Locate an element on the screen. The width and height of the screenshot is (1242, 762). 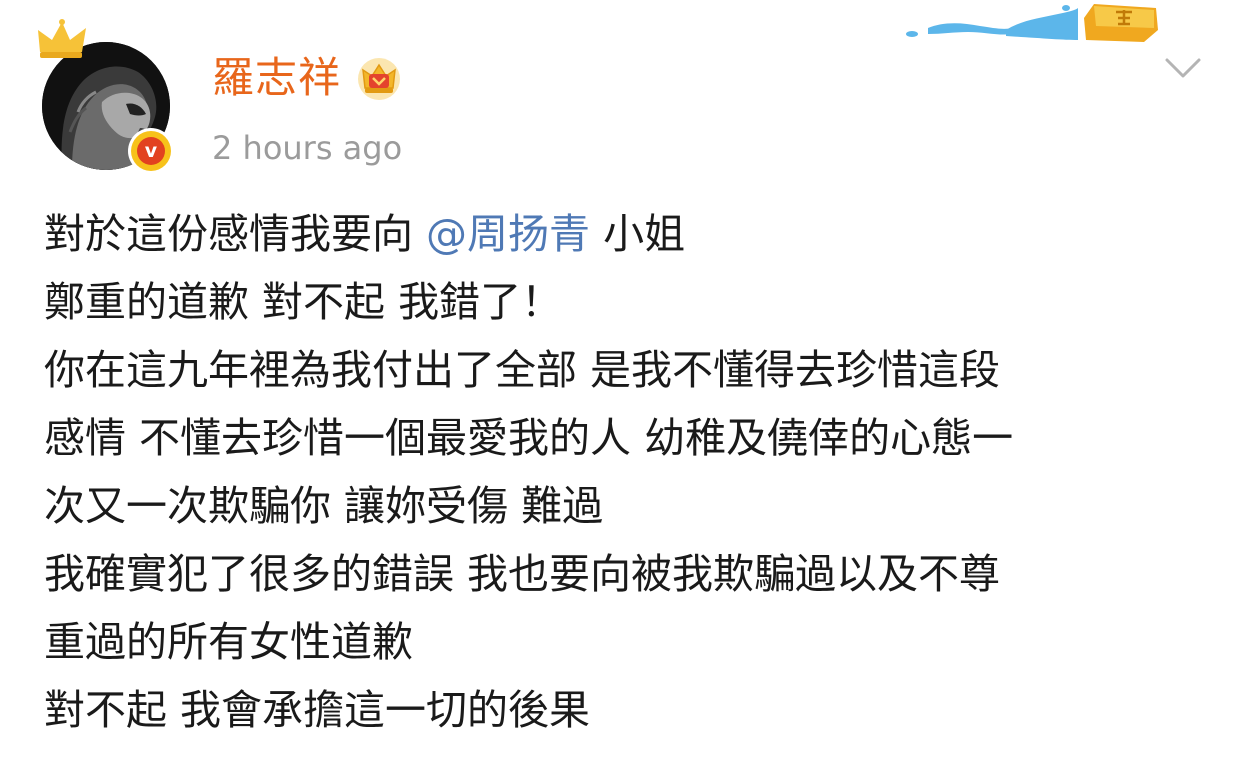
post-text-segment: 小姐 is located at coordinates (638, 234).